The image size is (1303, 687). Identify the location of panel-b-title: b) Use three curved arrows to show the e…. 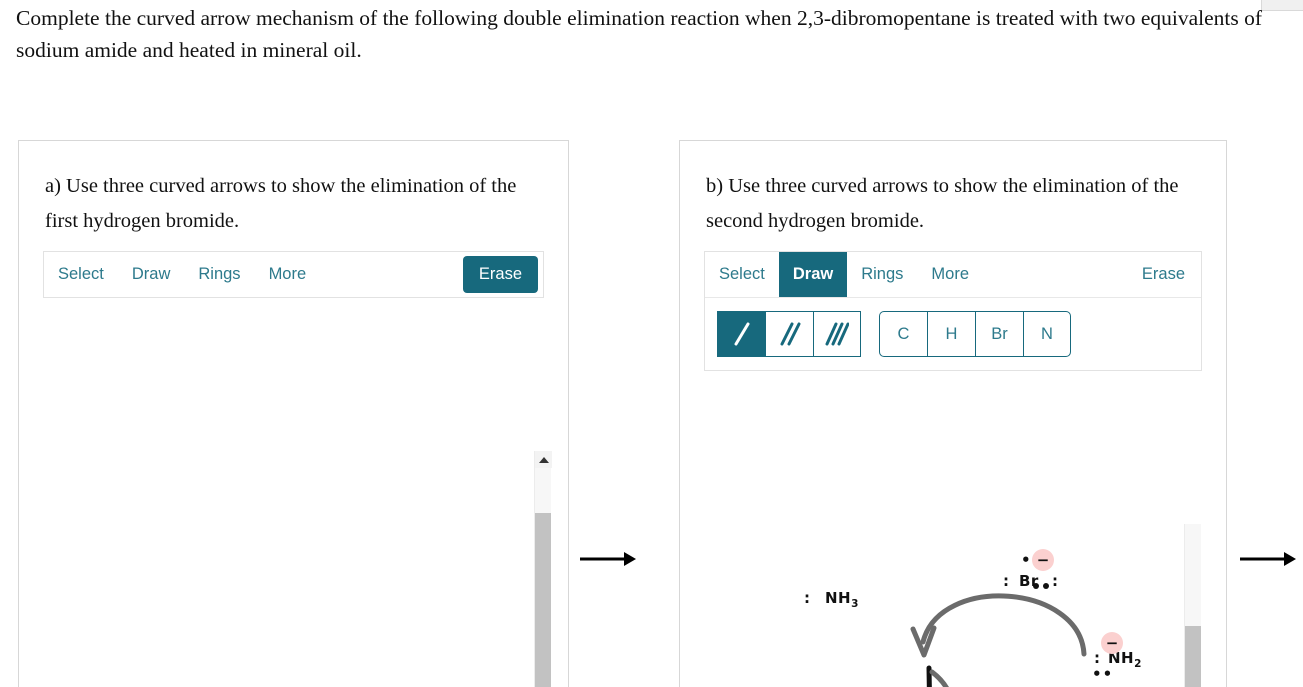
(942, 203).